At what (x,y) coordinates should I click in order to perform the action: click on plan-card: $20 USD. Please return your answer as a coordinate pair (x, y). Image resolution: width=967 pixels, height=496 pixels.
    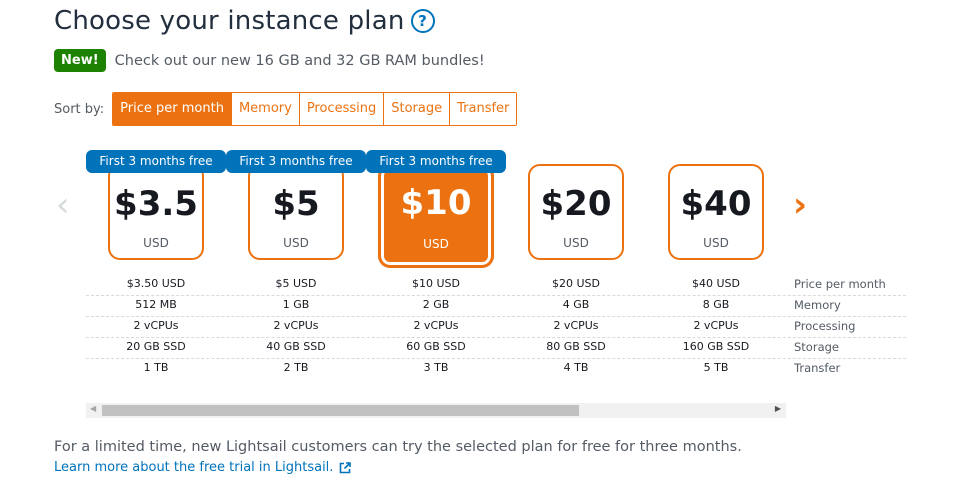
    Looking at the image, I should click on (576, 212).